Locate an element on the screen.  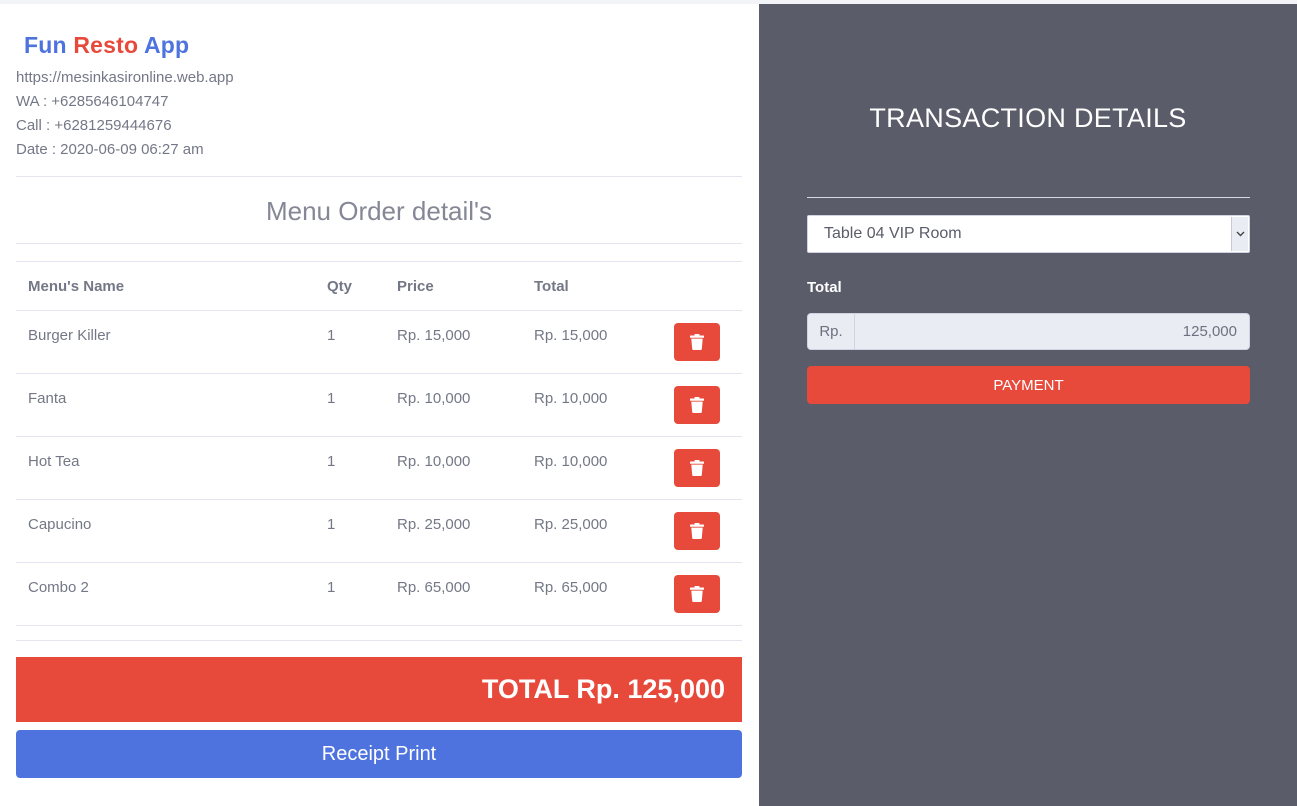
brand-word-app: App is located at coordinates (167, 45).